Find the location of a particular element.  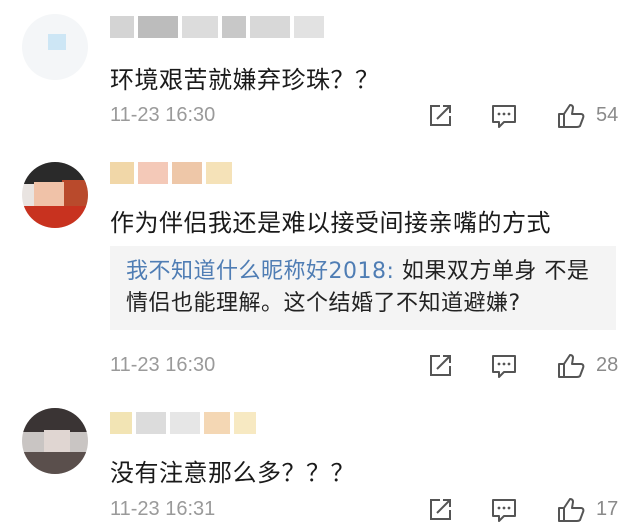

comment-text: 环境艰苦就嫌弃珍珠？？ is located at coordinates (245, 80).